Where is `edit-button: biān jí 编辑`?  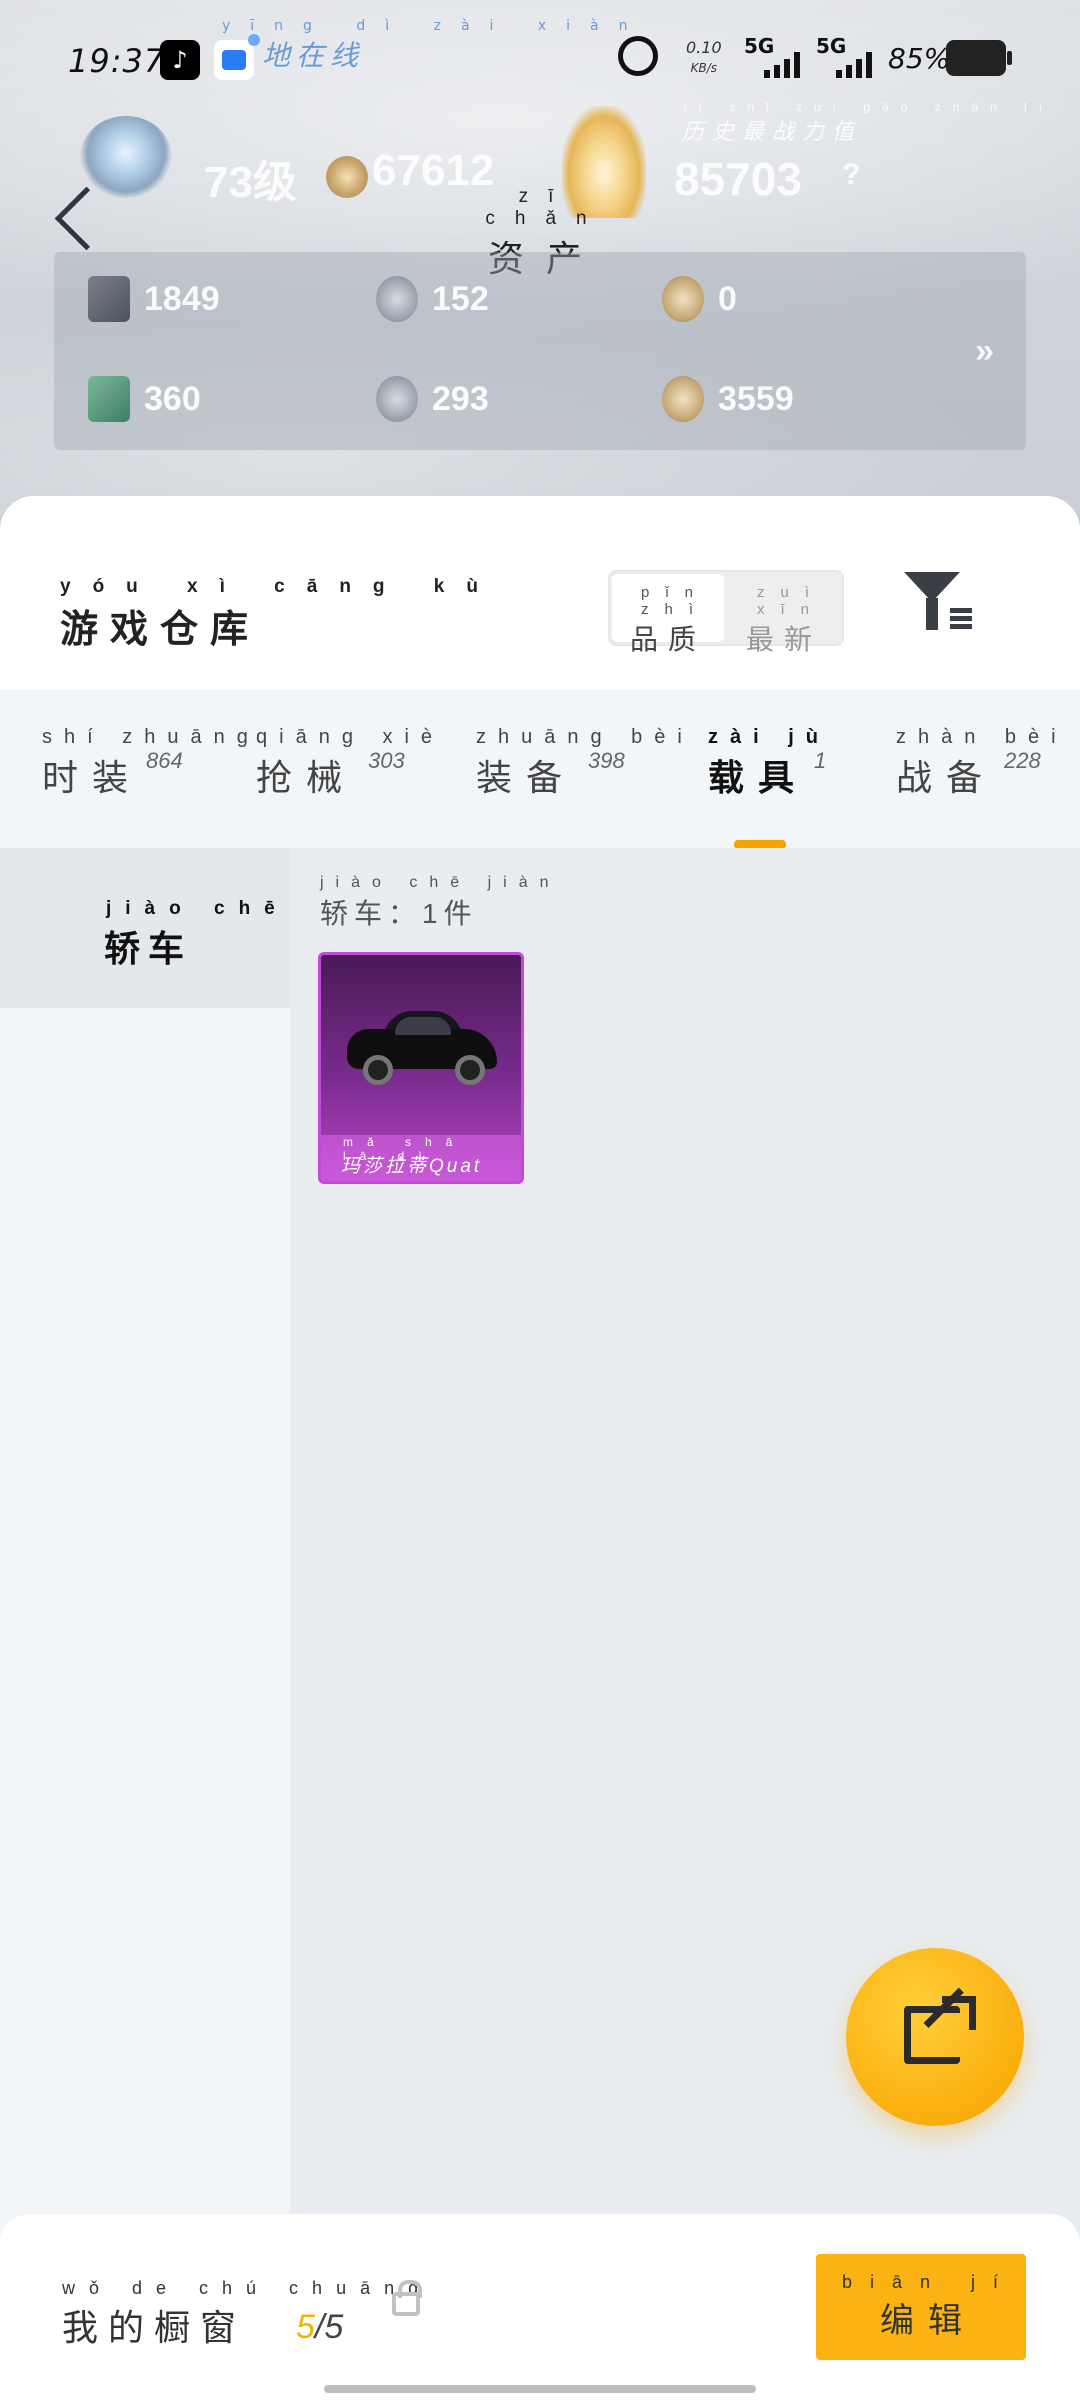
edit-button: biān jí 编辑 is located at coordinates (921, 2307).